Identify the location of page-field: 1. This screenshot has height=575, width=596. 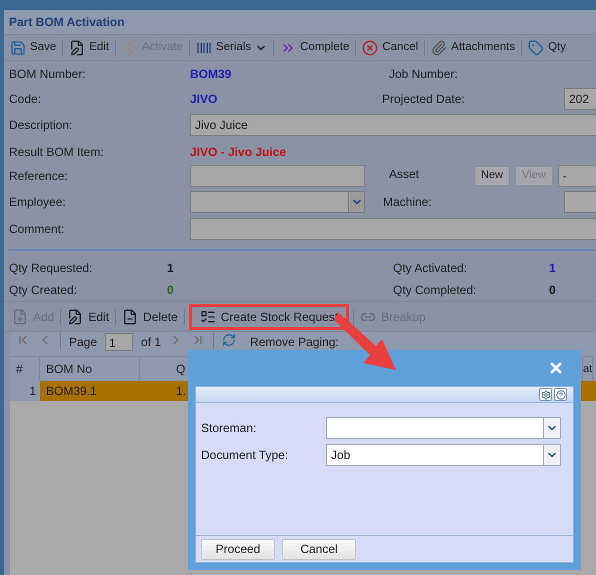
(119, 342).